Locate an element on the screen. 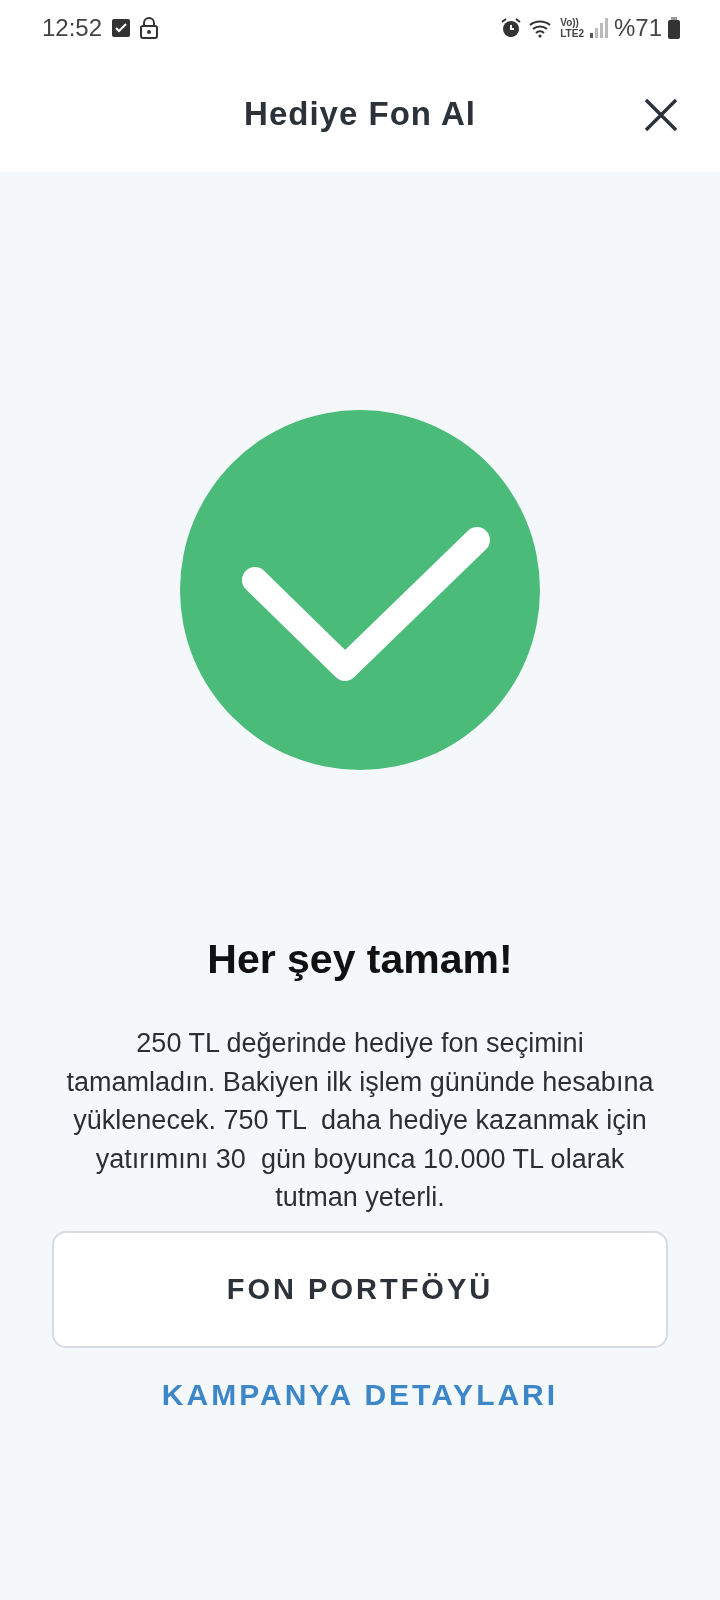  volte-label: Vo)) is located at coordinates (570, 22).